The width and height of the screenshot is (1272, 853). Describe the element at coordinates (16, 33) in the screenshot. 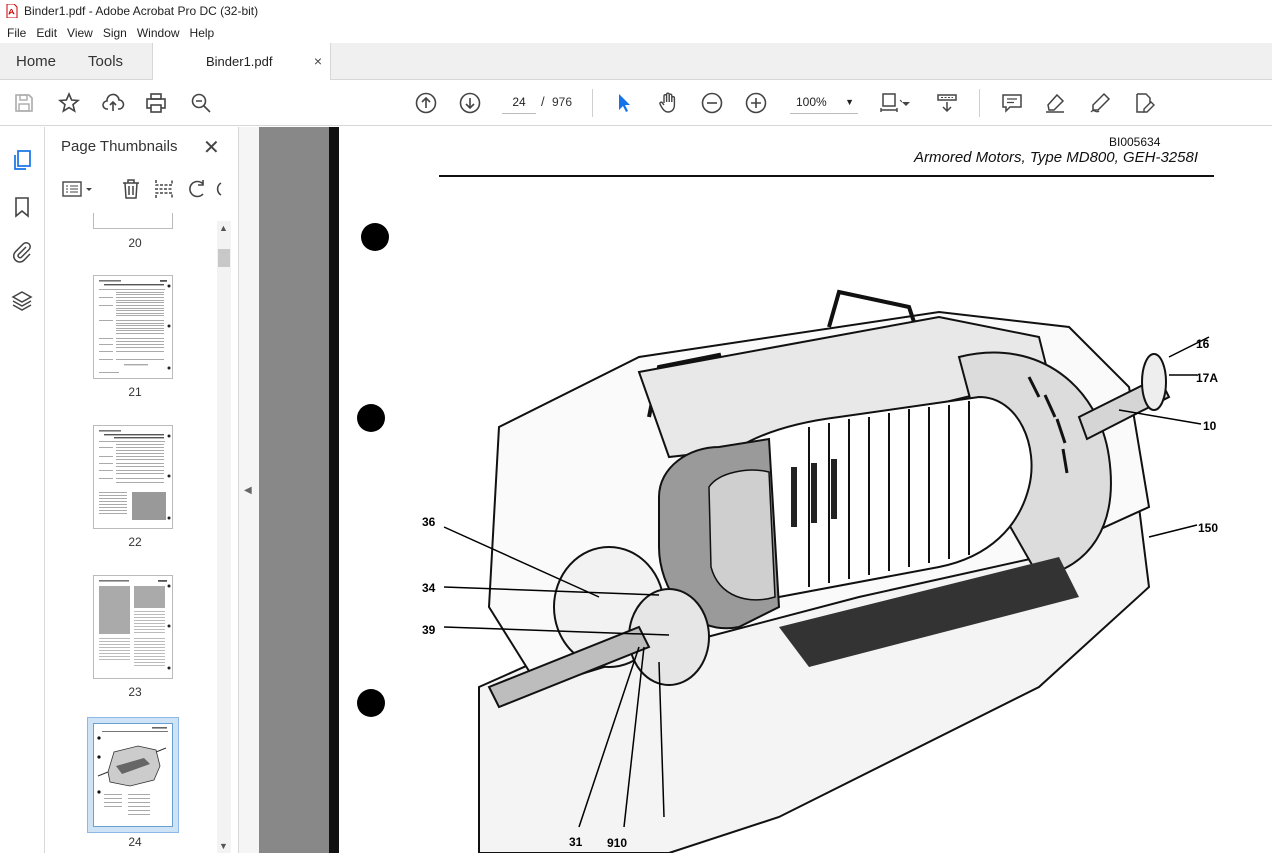

I see `menu-file: File` at that location.